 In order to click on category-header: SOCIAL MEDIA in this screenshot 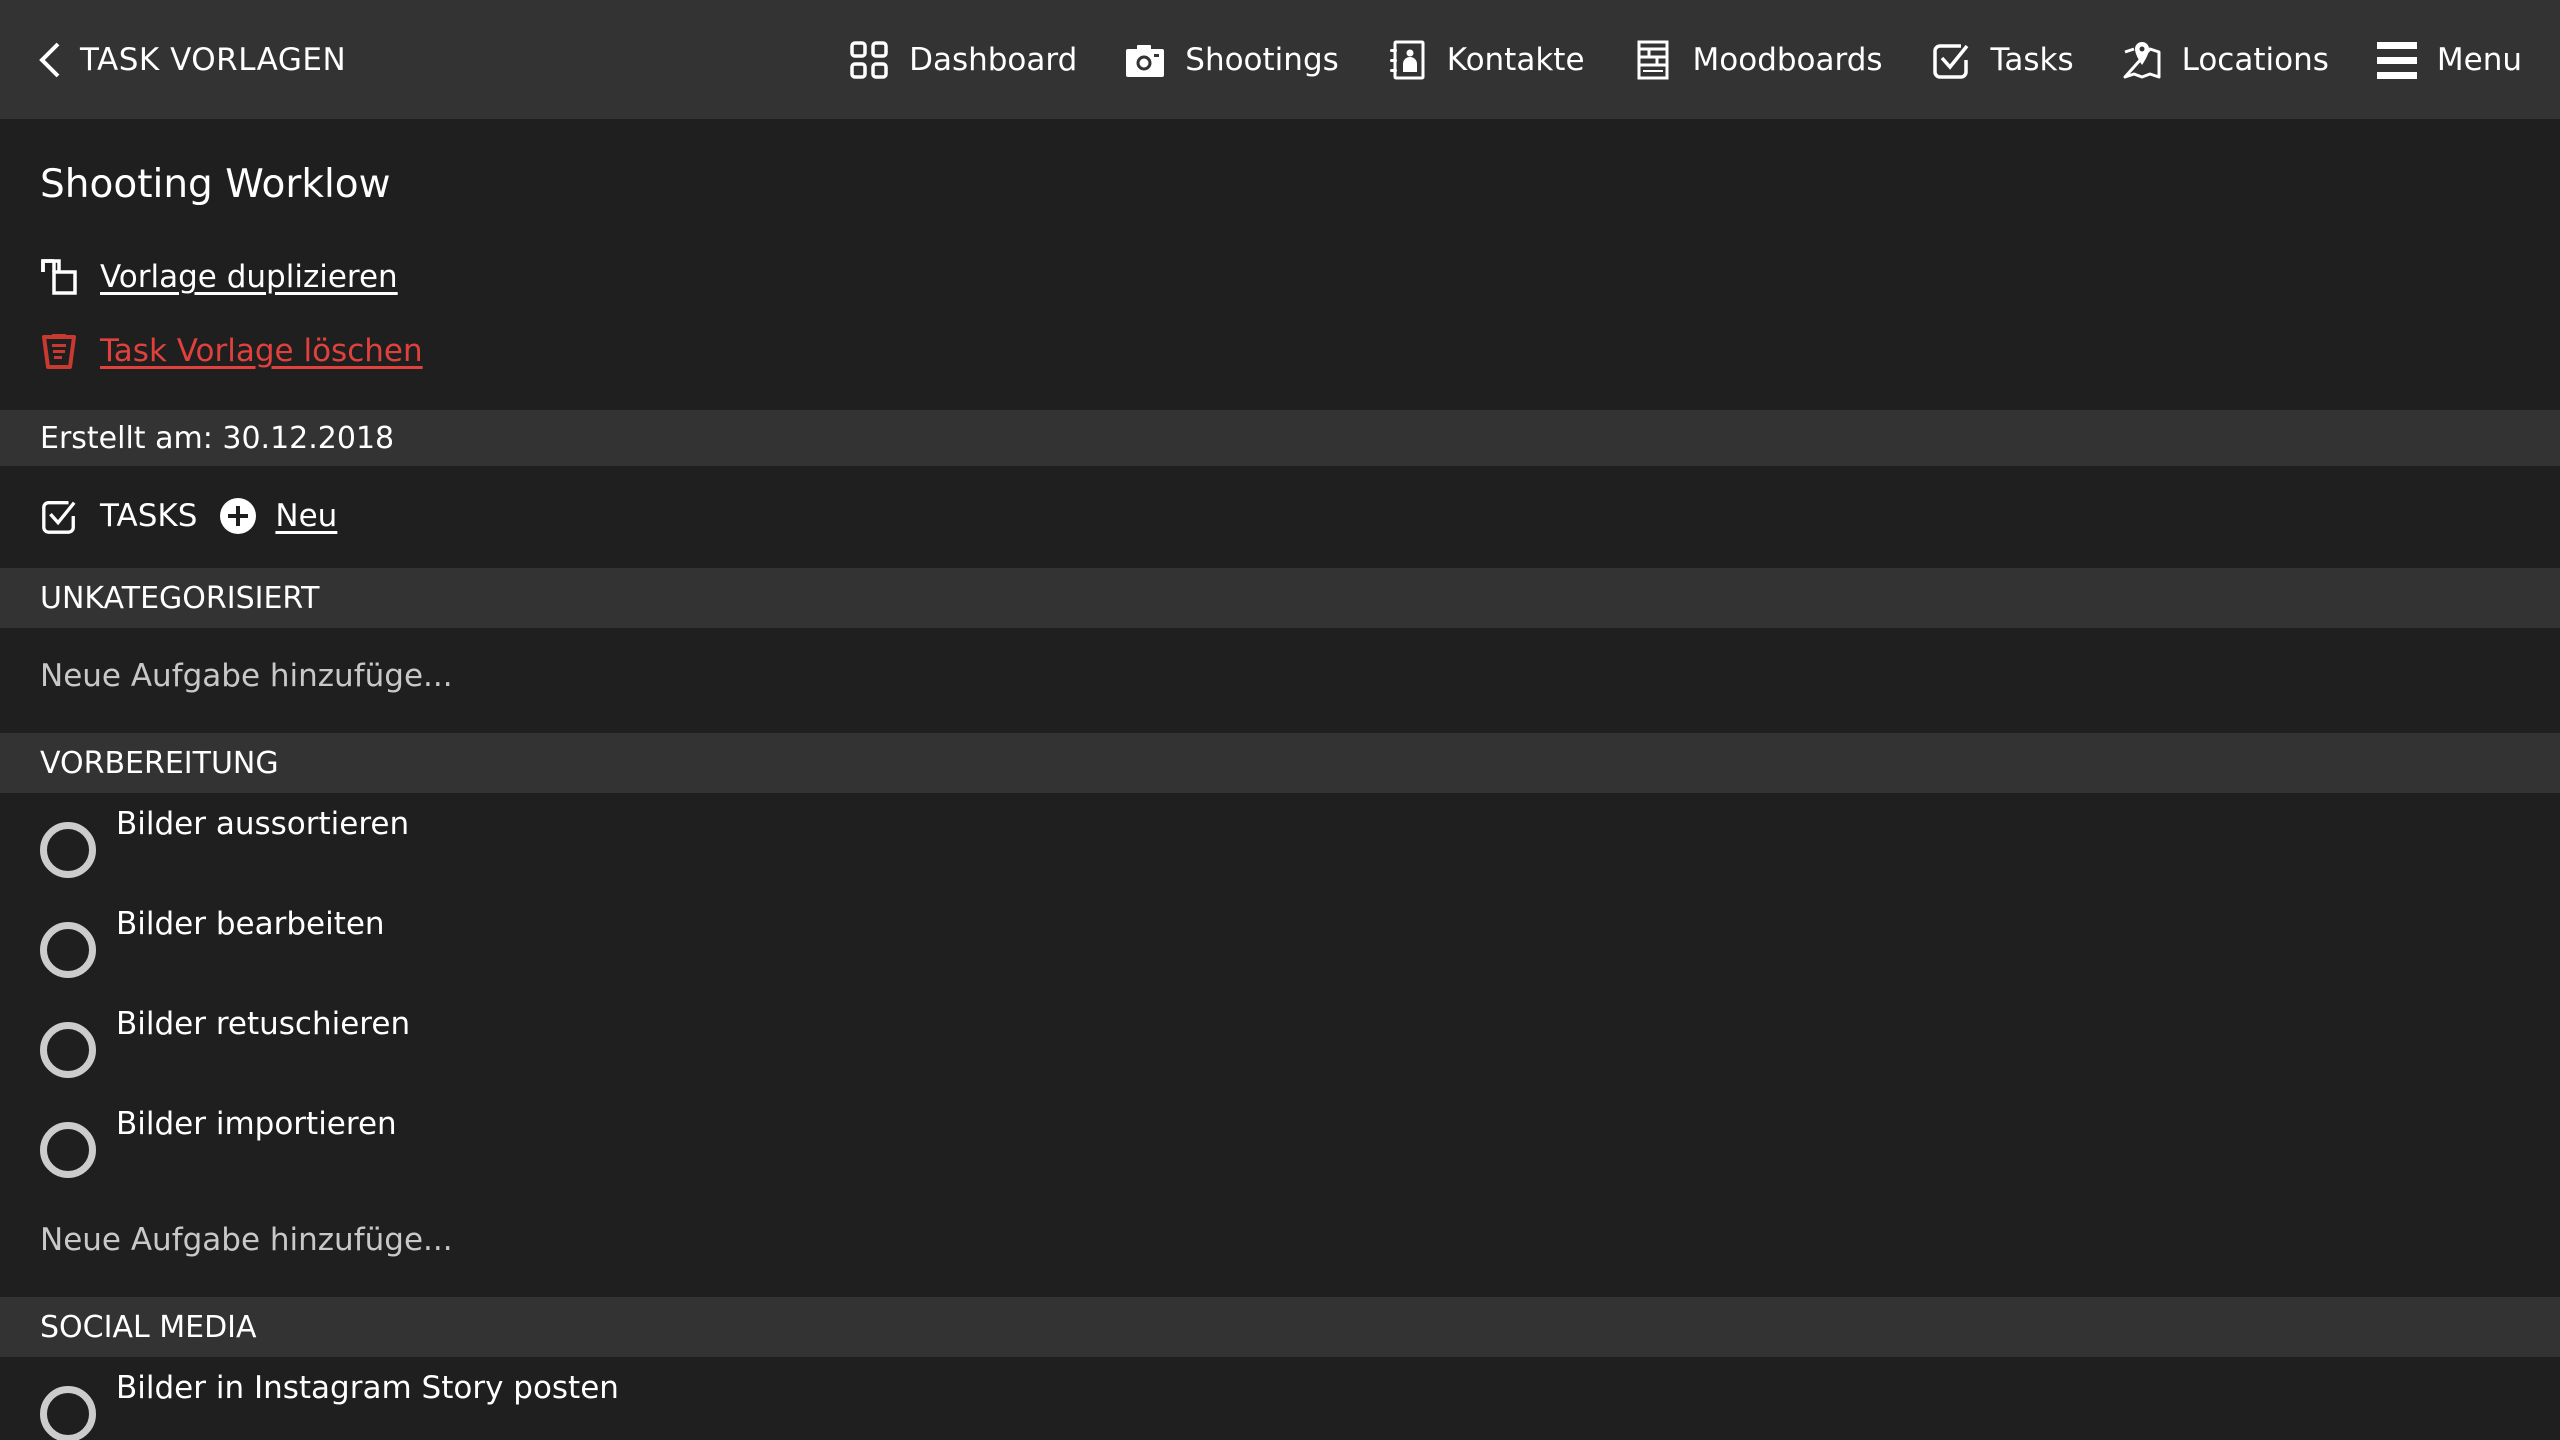, I will do `click(1280, 1327)`.